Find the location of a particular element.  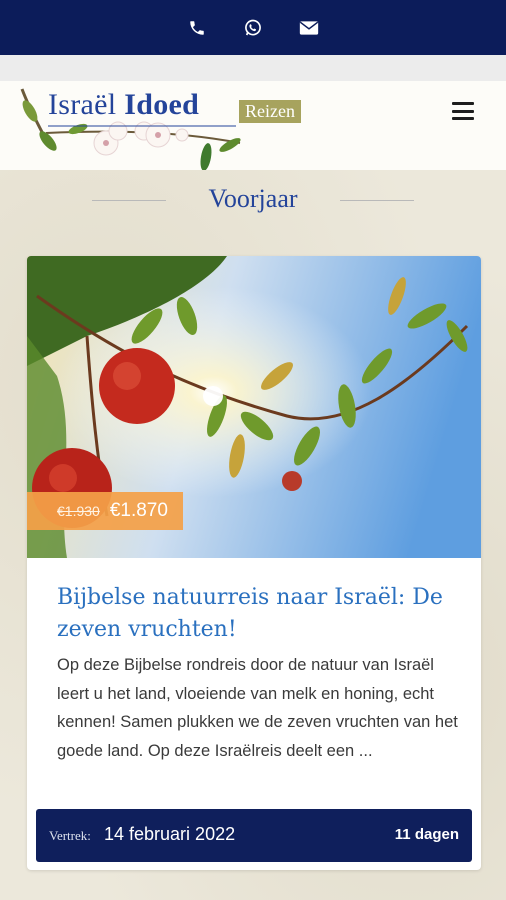

price-old: €1.930 is located at coordinates (78, 511).